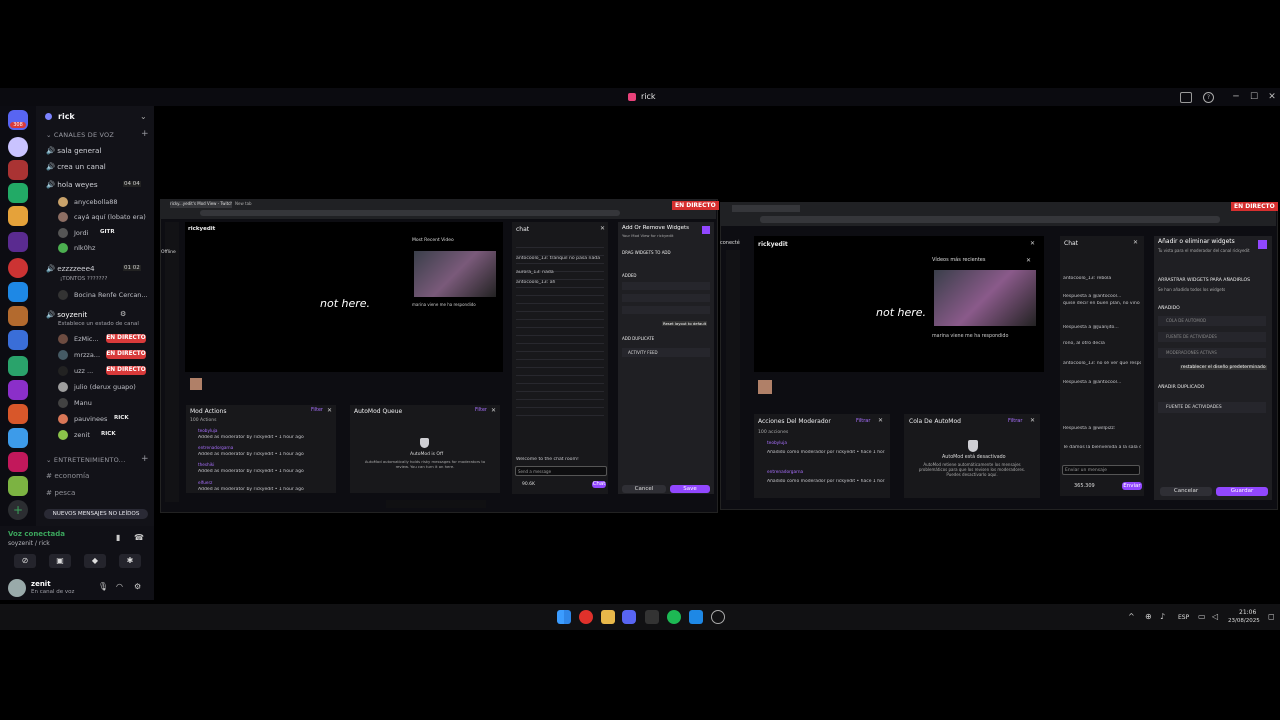 The image size is (1280, 720). What do you see at coordinates (66, 116) in the screenshot?
I see `server-name: rick` at bounding box center [66, 116].